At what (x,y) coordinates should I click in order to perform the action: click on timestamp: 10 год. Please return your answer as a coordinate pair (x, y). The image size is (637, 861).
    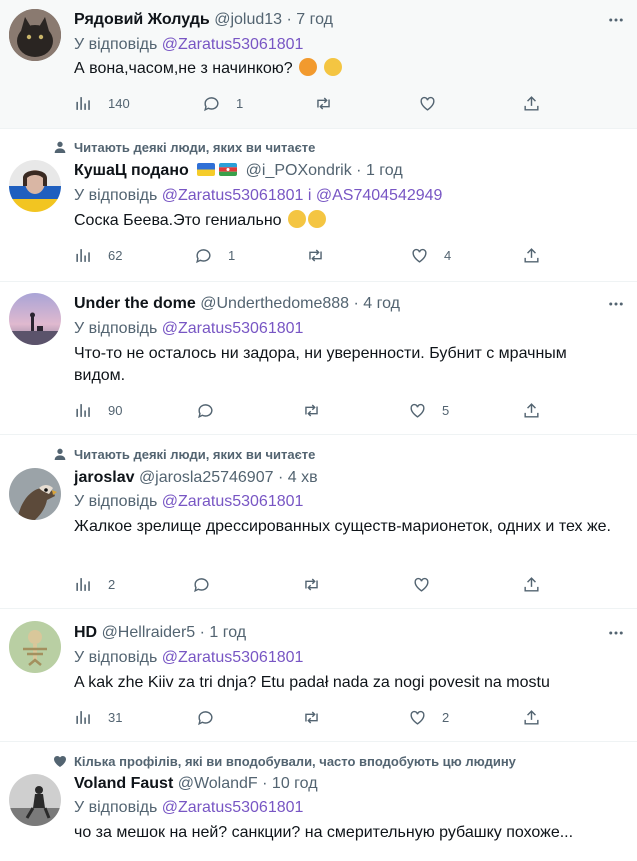
    Looking at the image, I should click on (295, 783).